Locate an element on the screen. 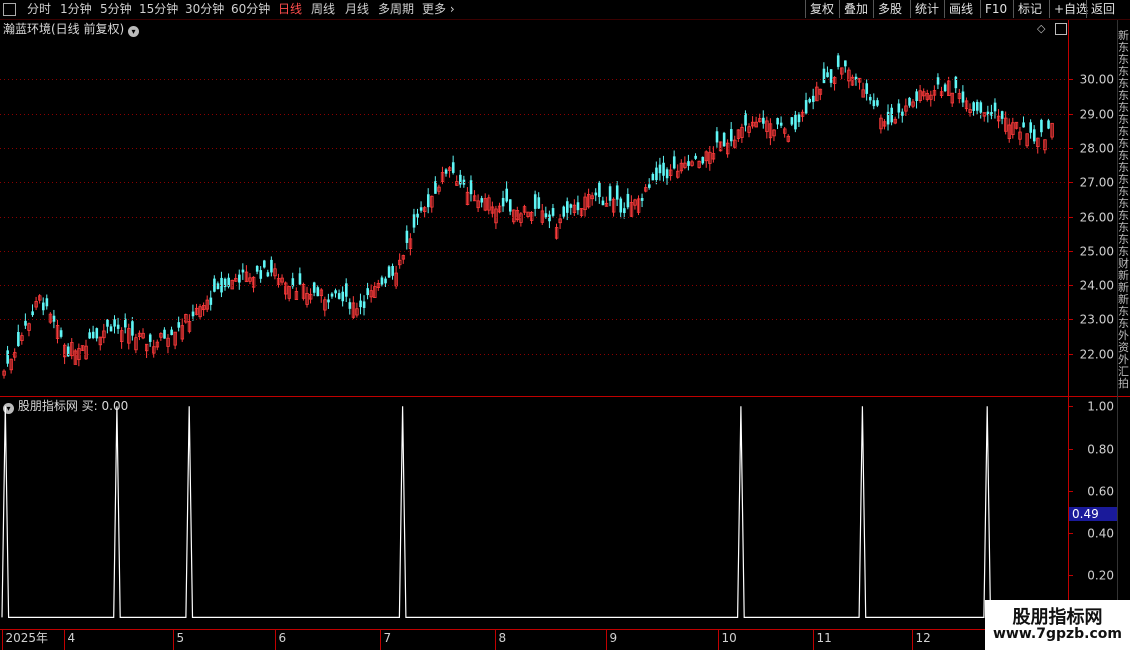 The image size is (1130, 650). date-tick-label: 4 is located at coordinates (72, 638).